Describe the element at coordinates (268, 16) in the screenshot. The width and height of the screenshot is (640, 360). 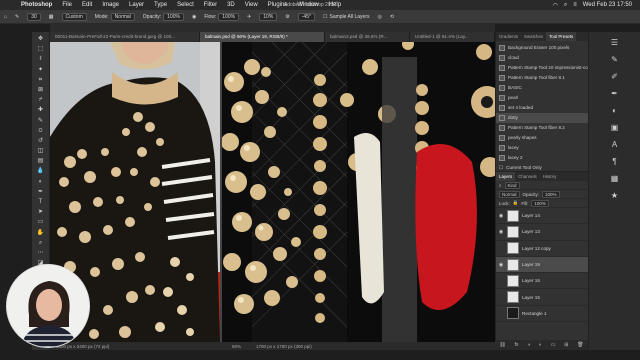
I see `smoothing-field: 10%` at that location.